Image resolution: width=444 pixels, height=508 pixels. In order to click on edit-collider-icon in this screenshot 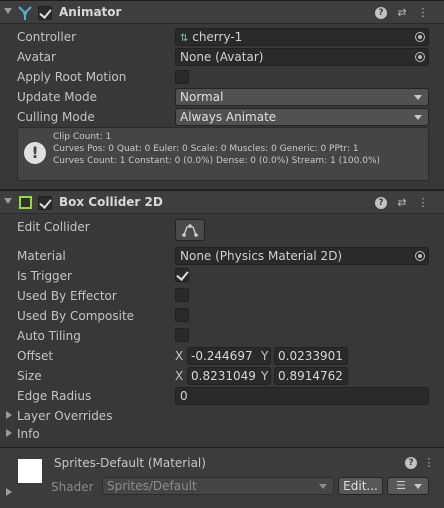, I will do `click(190, 230)`.